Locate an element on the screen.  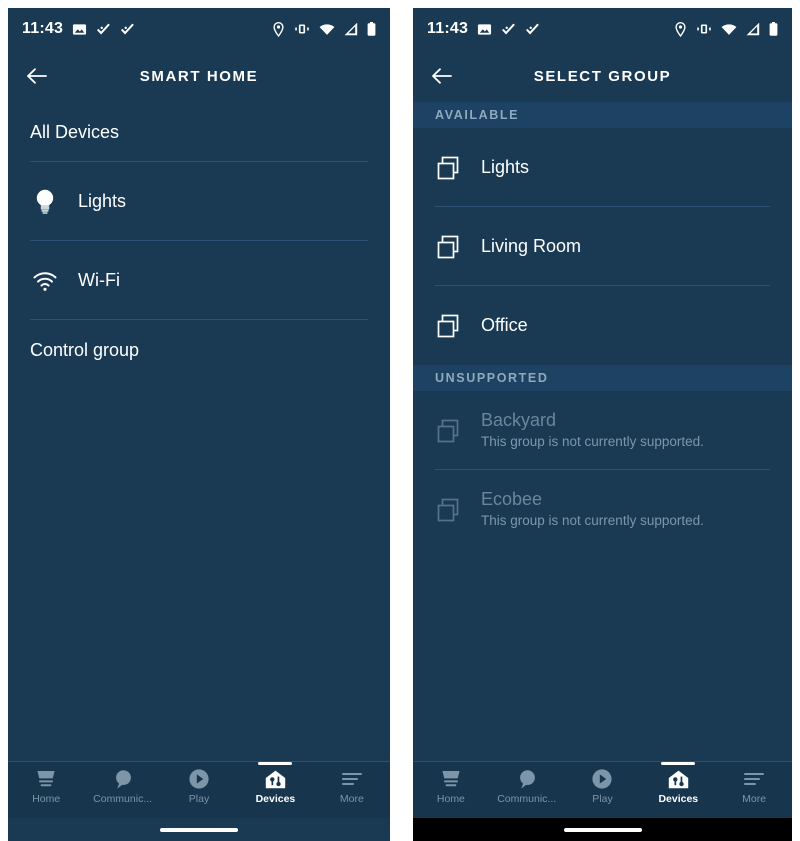
list-item-control-group: Control group is located at coordinates (199, 350).